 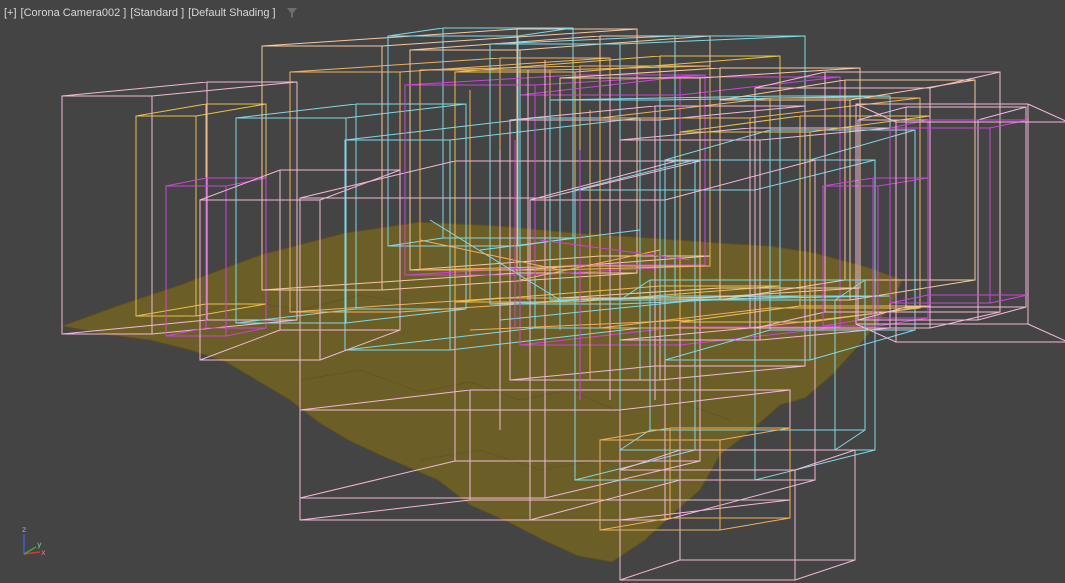 What do you see at coordinates (36, 543) in the screenshot?
I see `axis-gizmo: z x y` at bounding box center [36, 543].